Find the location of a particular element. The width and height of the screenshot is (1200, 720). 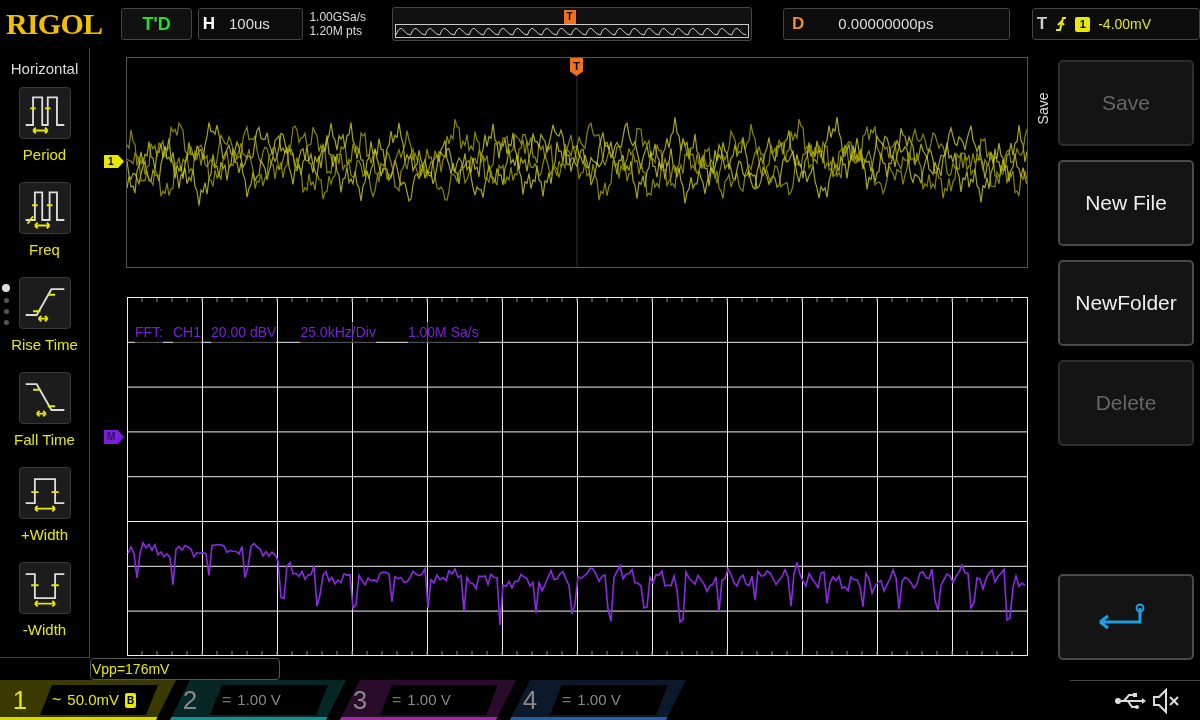

horizontal-value: 100us is located at coordinates (249, 23).